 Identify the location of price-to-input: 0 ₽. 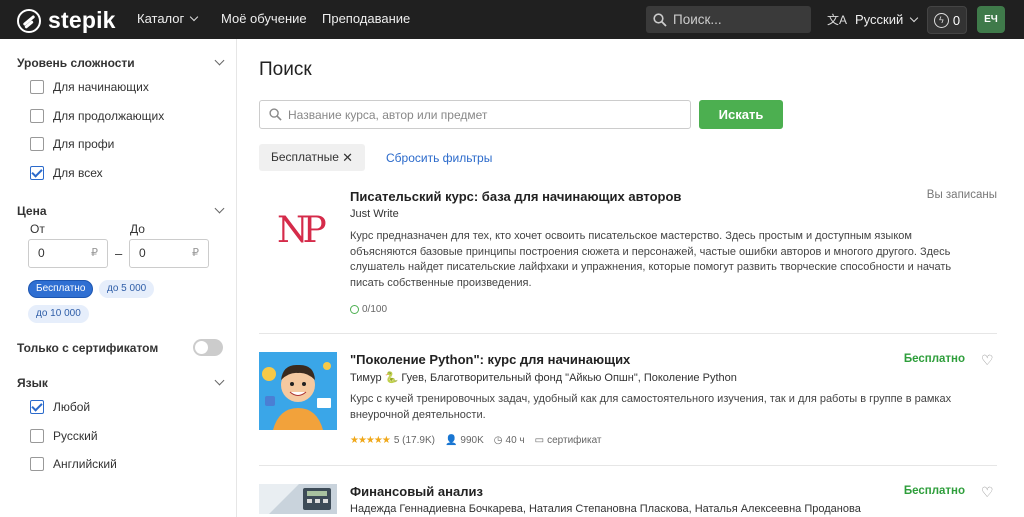
(169, 253).